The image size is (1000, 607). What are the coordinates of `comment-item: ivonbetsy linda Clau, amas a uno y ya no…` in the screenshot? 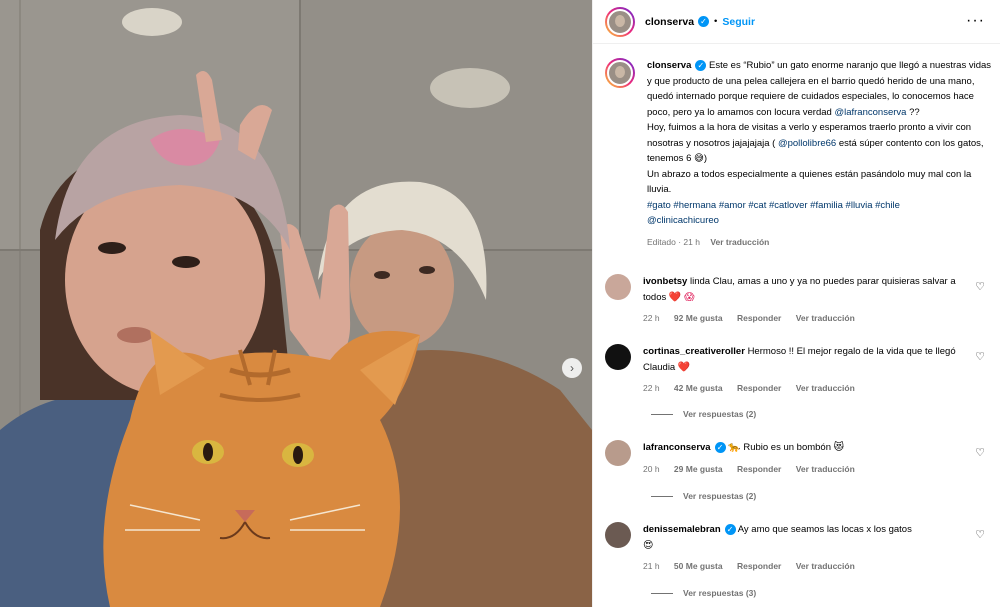 It's located at (800, 300).